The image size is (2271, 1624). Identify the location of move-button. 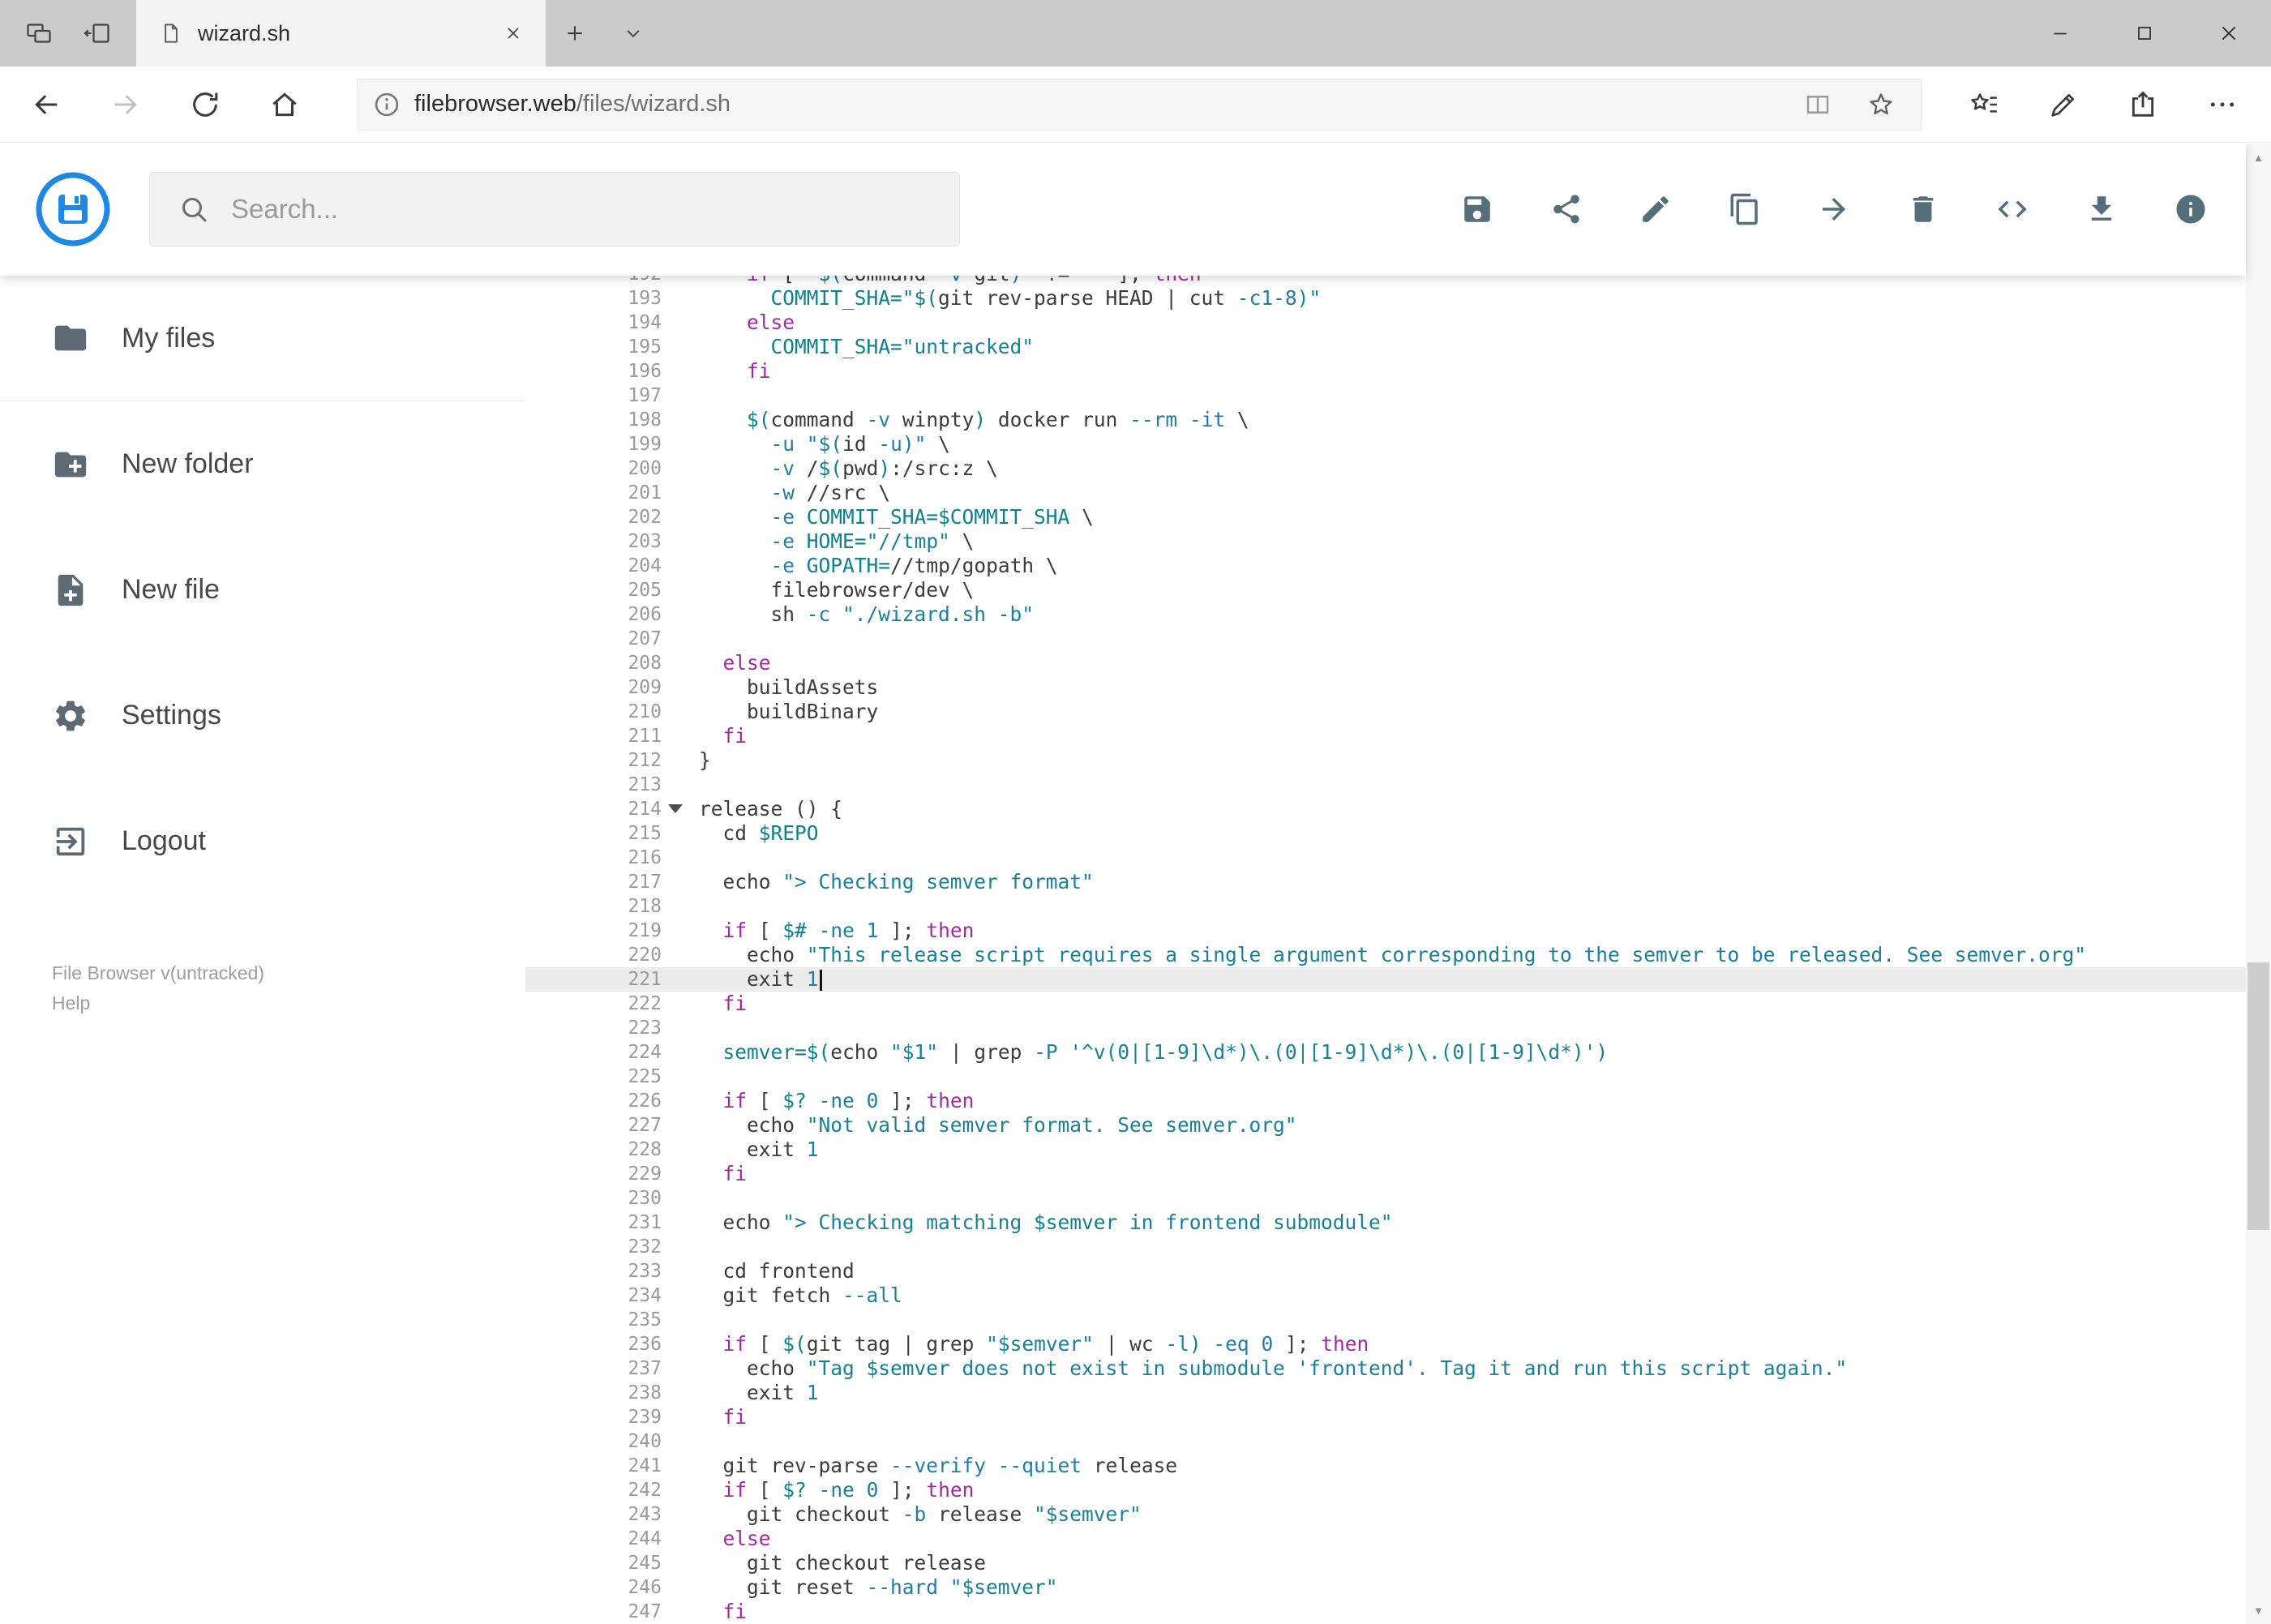
(1834, 209).